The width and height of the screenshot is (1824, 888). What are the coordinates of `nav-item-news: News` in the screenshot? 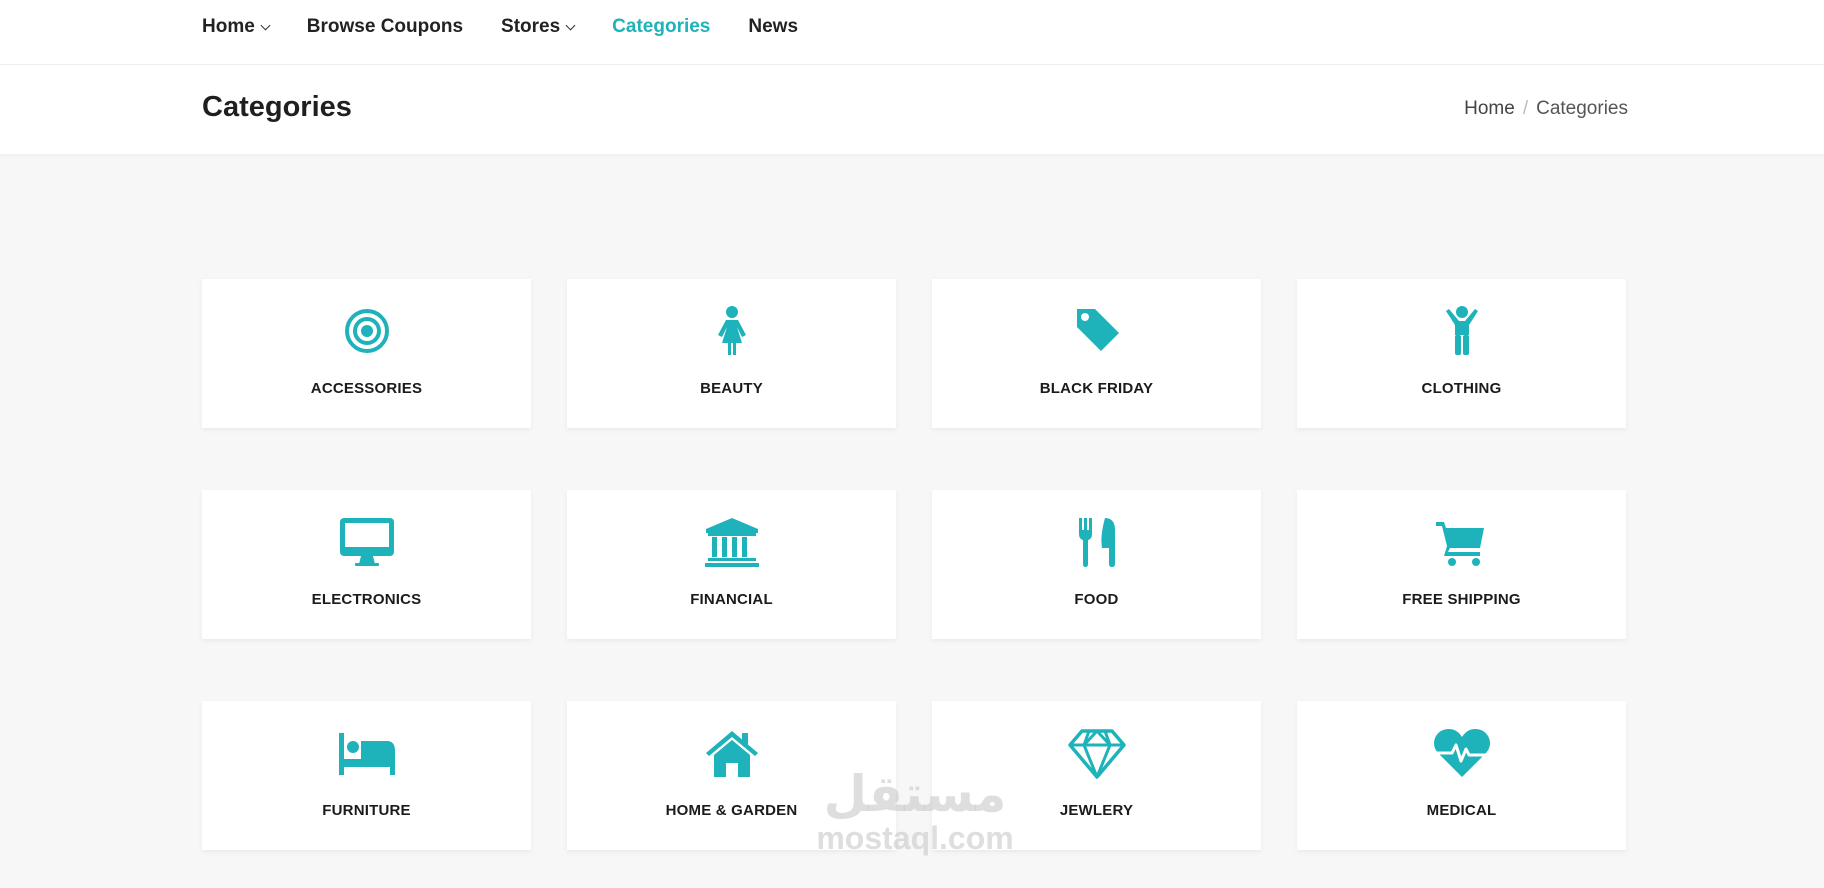 It's located at (773, 27).